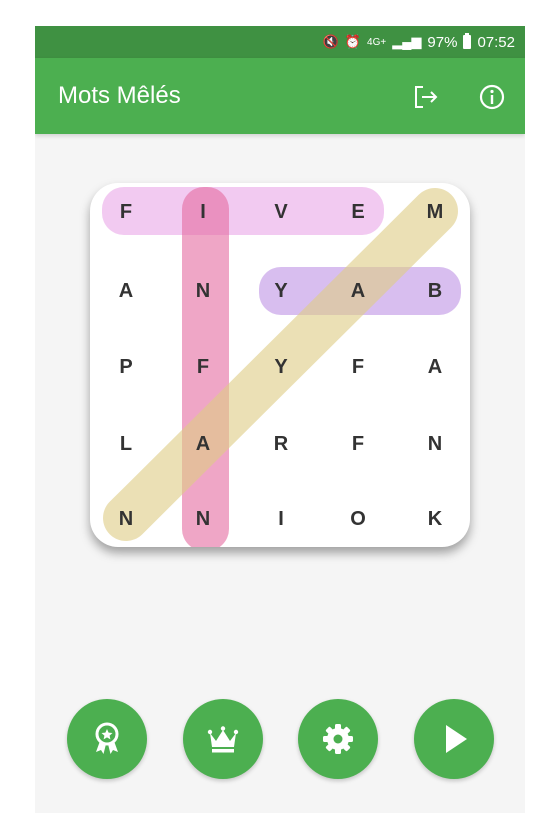 Image resolution: width=538 pixels, height=813 pixels. I want to click on clock: 07:52, so click(496, 42).